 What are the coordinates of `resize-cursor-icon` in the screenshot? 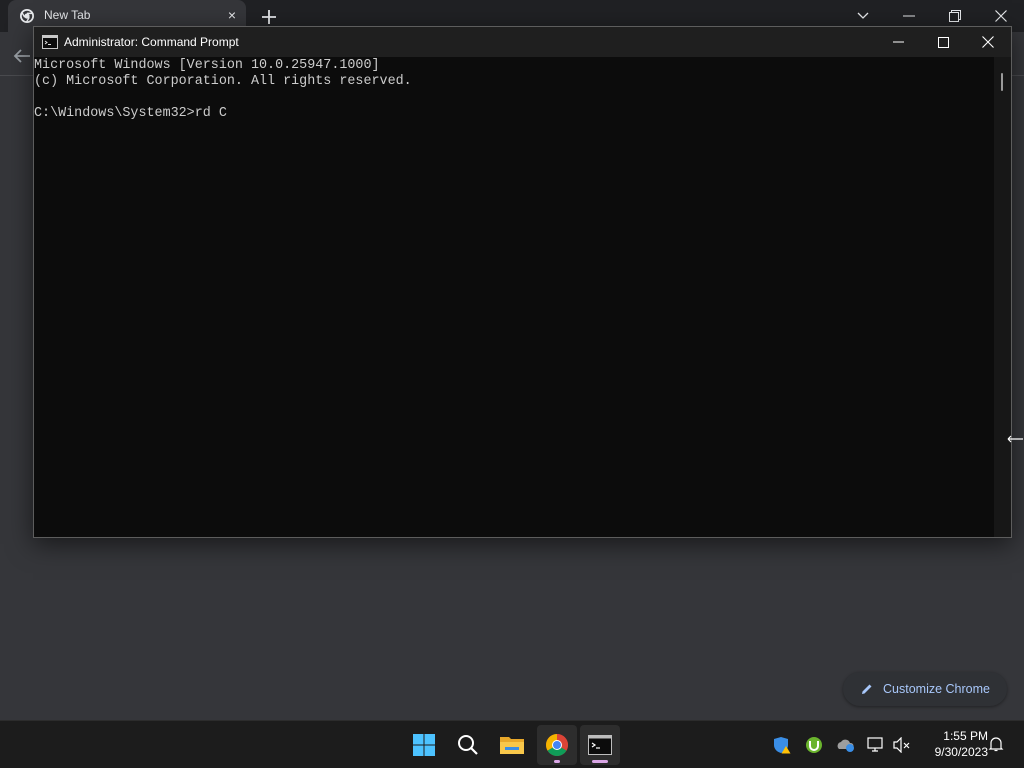 It's located at (1015, 439).